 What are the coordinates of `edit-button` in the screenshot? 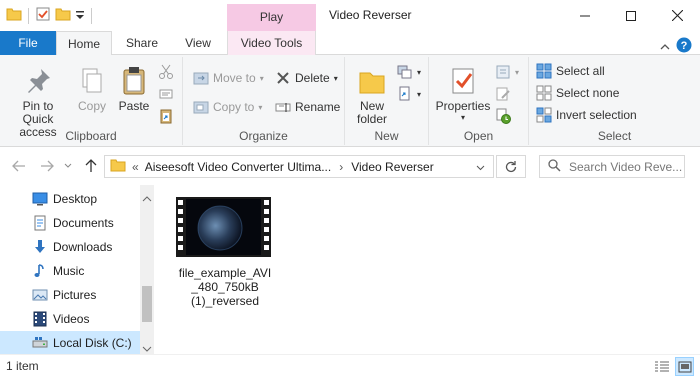 It's located at (503, 94).